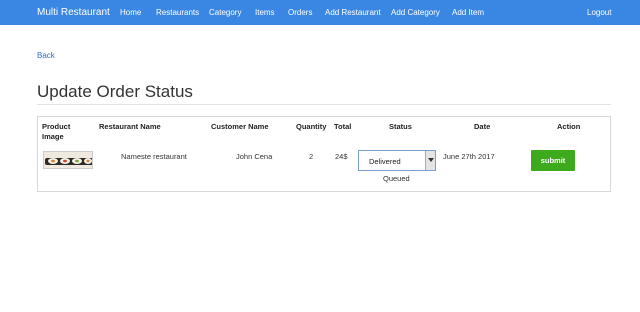  I want to click on sushi-image-icon, so click(68, 160).